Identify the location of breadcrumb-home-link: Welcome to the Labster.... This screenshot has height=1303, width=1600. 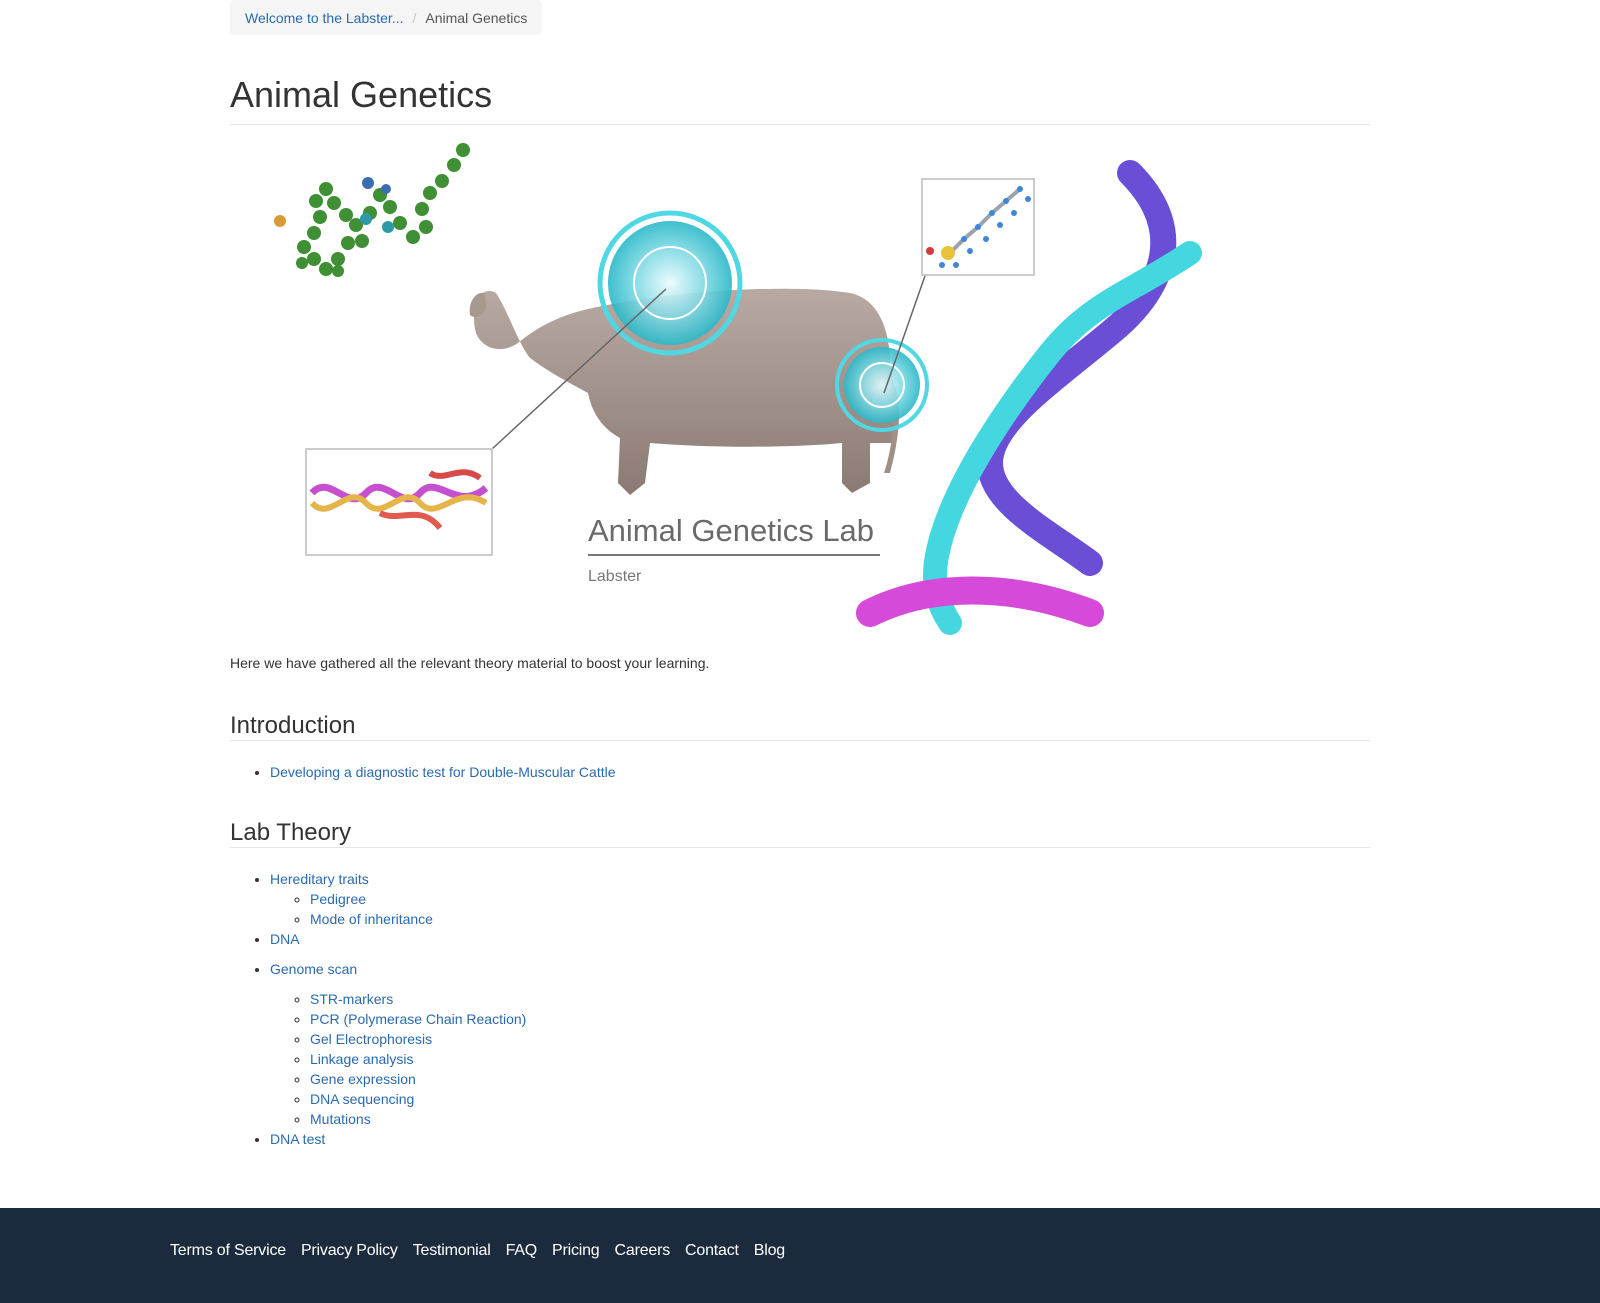
(324, 18).